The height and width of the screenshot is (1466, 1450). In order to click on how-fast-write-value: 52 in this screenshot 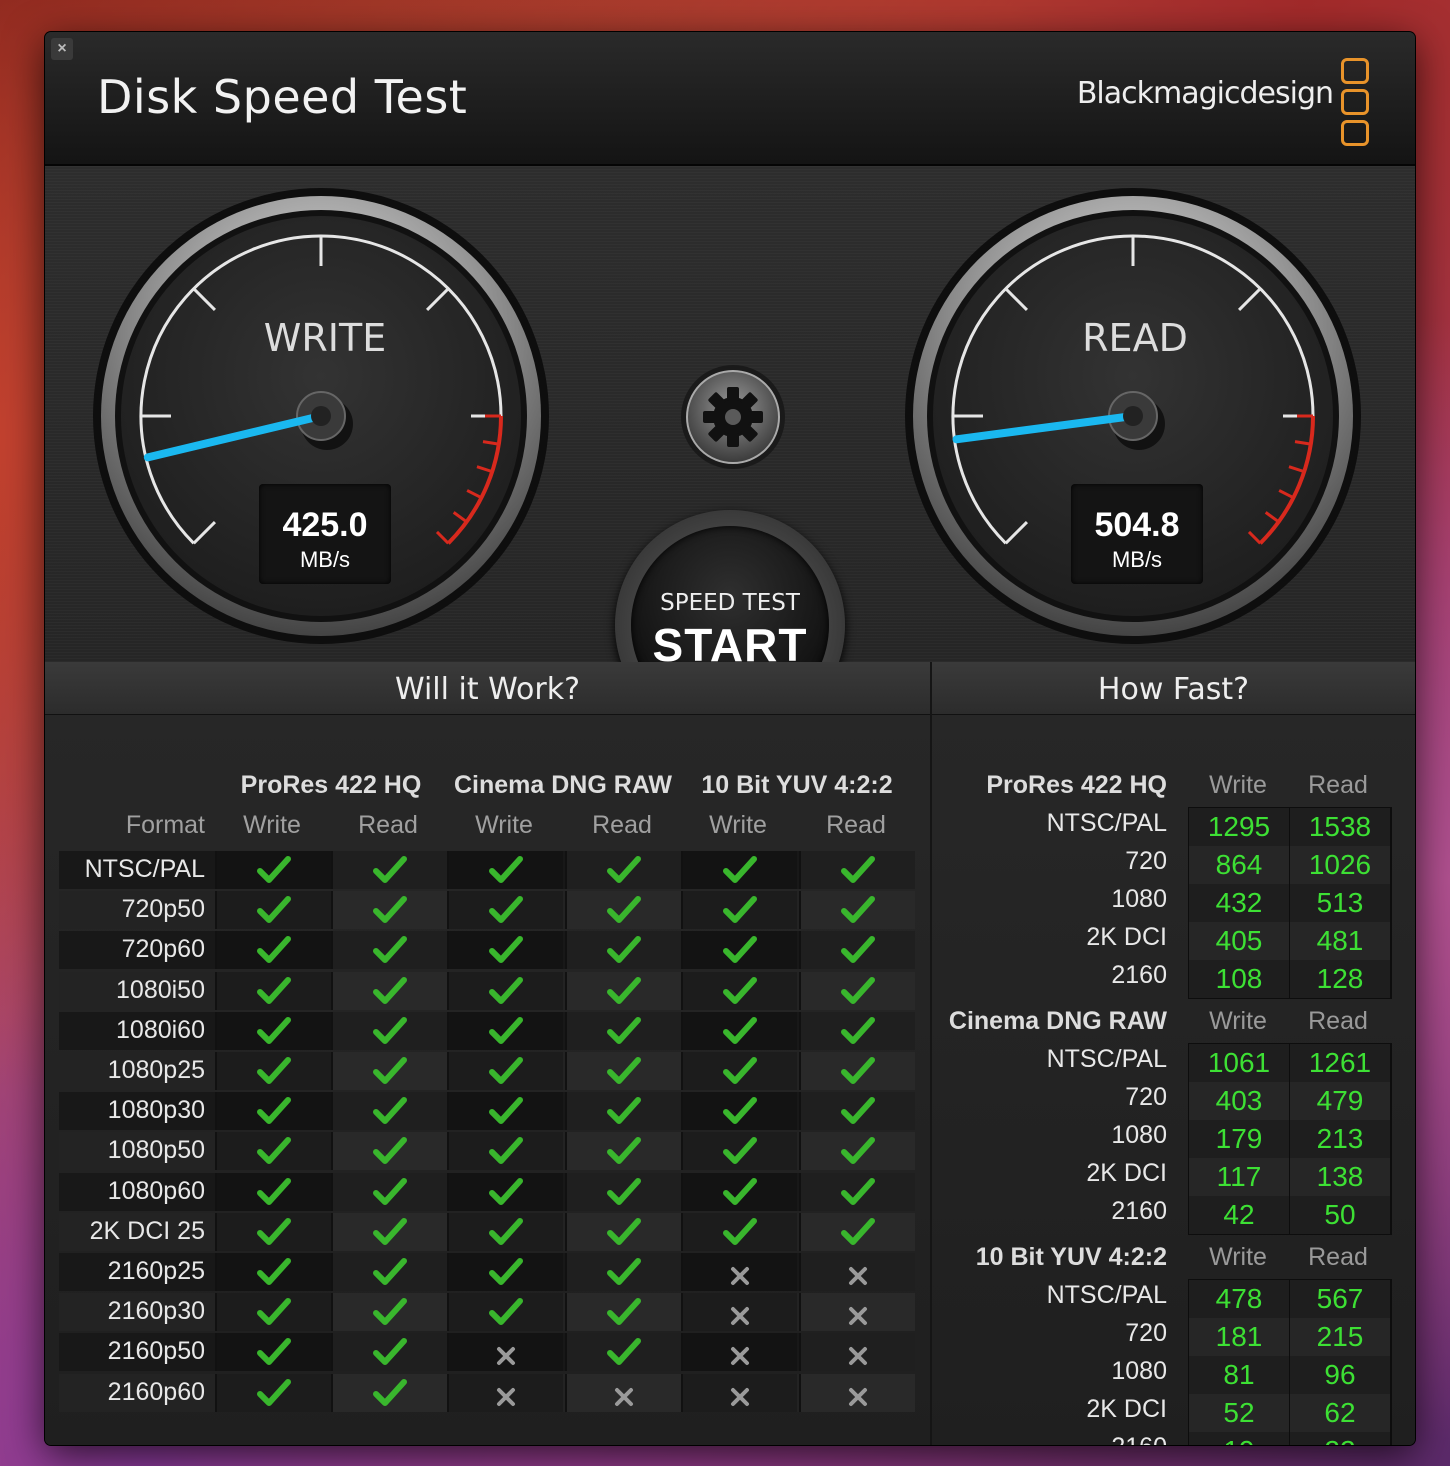, I will do `click(1239, 1413)`.